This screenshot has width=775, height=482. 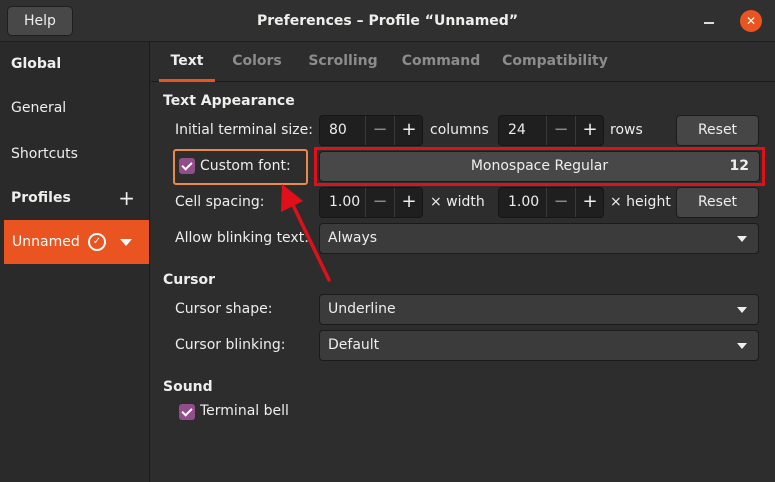 What do you see at coordinates (354, 345) in the screenshot?
I see `cursor-blinking-value: Default` at bounding box center [354, 345].